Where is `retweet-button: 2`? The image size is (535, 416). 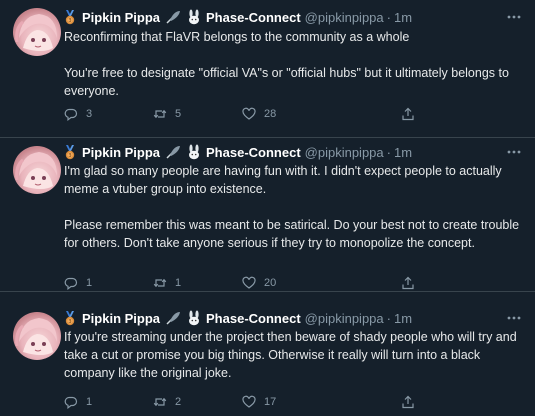 retweet-button: 2 is located at coordinates (167, 402).